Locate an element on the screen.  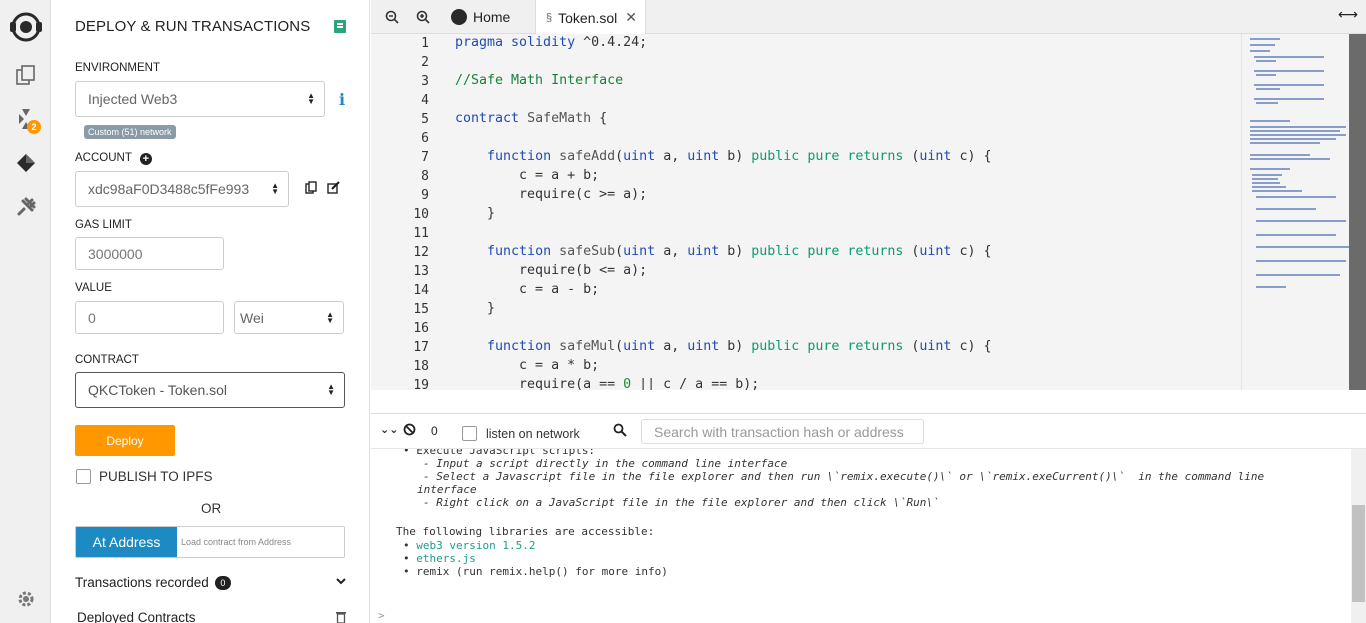
settings-gear-icon is located at coordinates (26, 599).